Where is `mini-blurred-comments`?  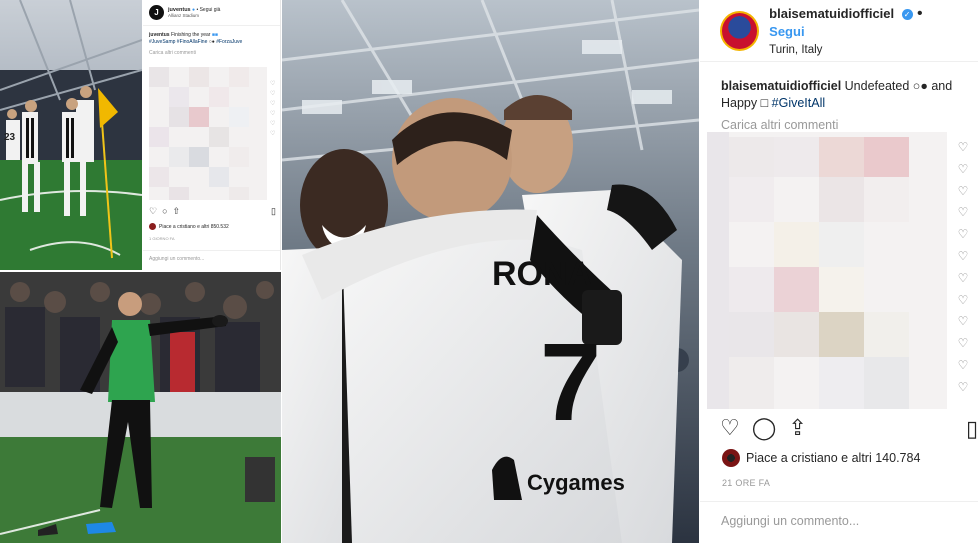
mini-blurred-comments is located at coordinates (208, 133).